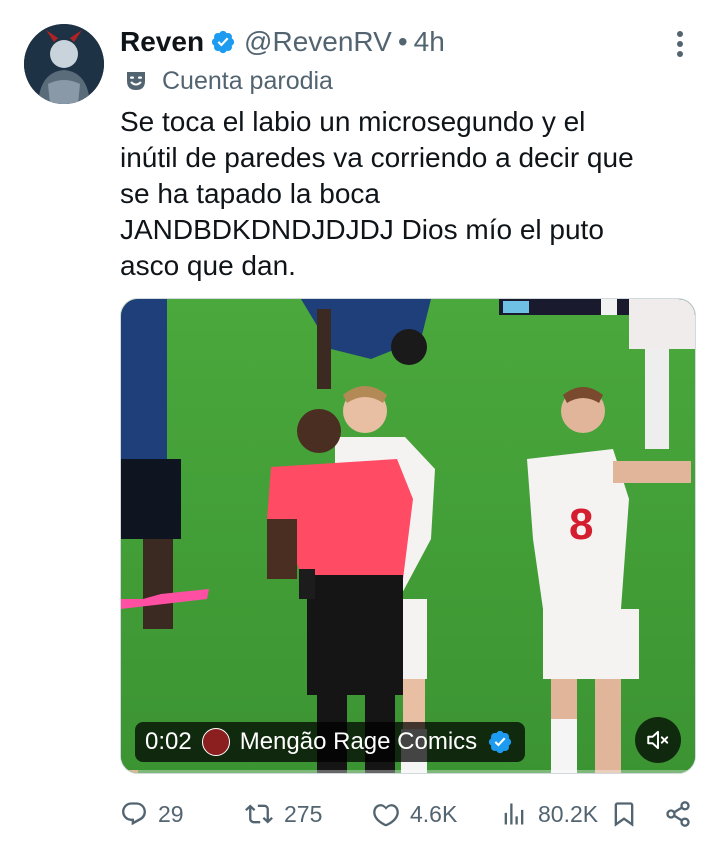 The image size is (720, 843). I want to click on display-name: Reven, so click(162, 42).